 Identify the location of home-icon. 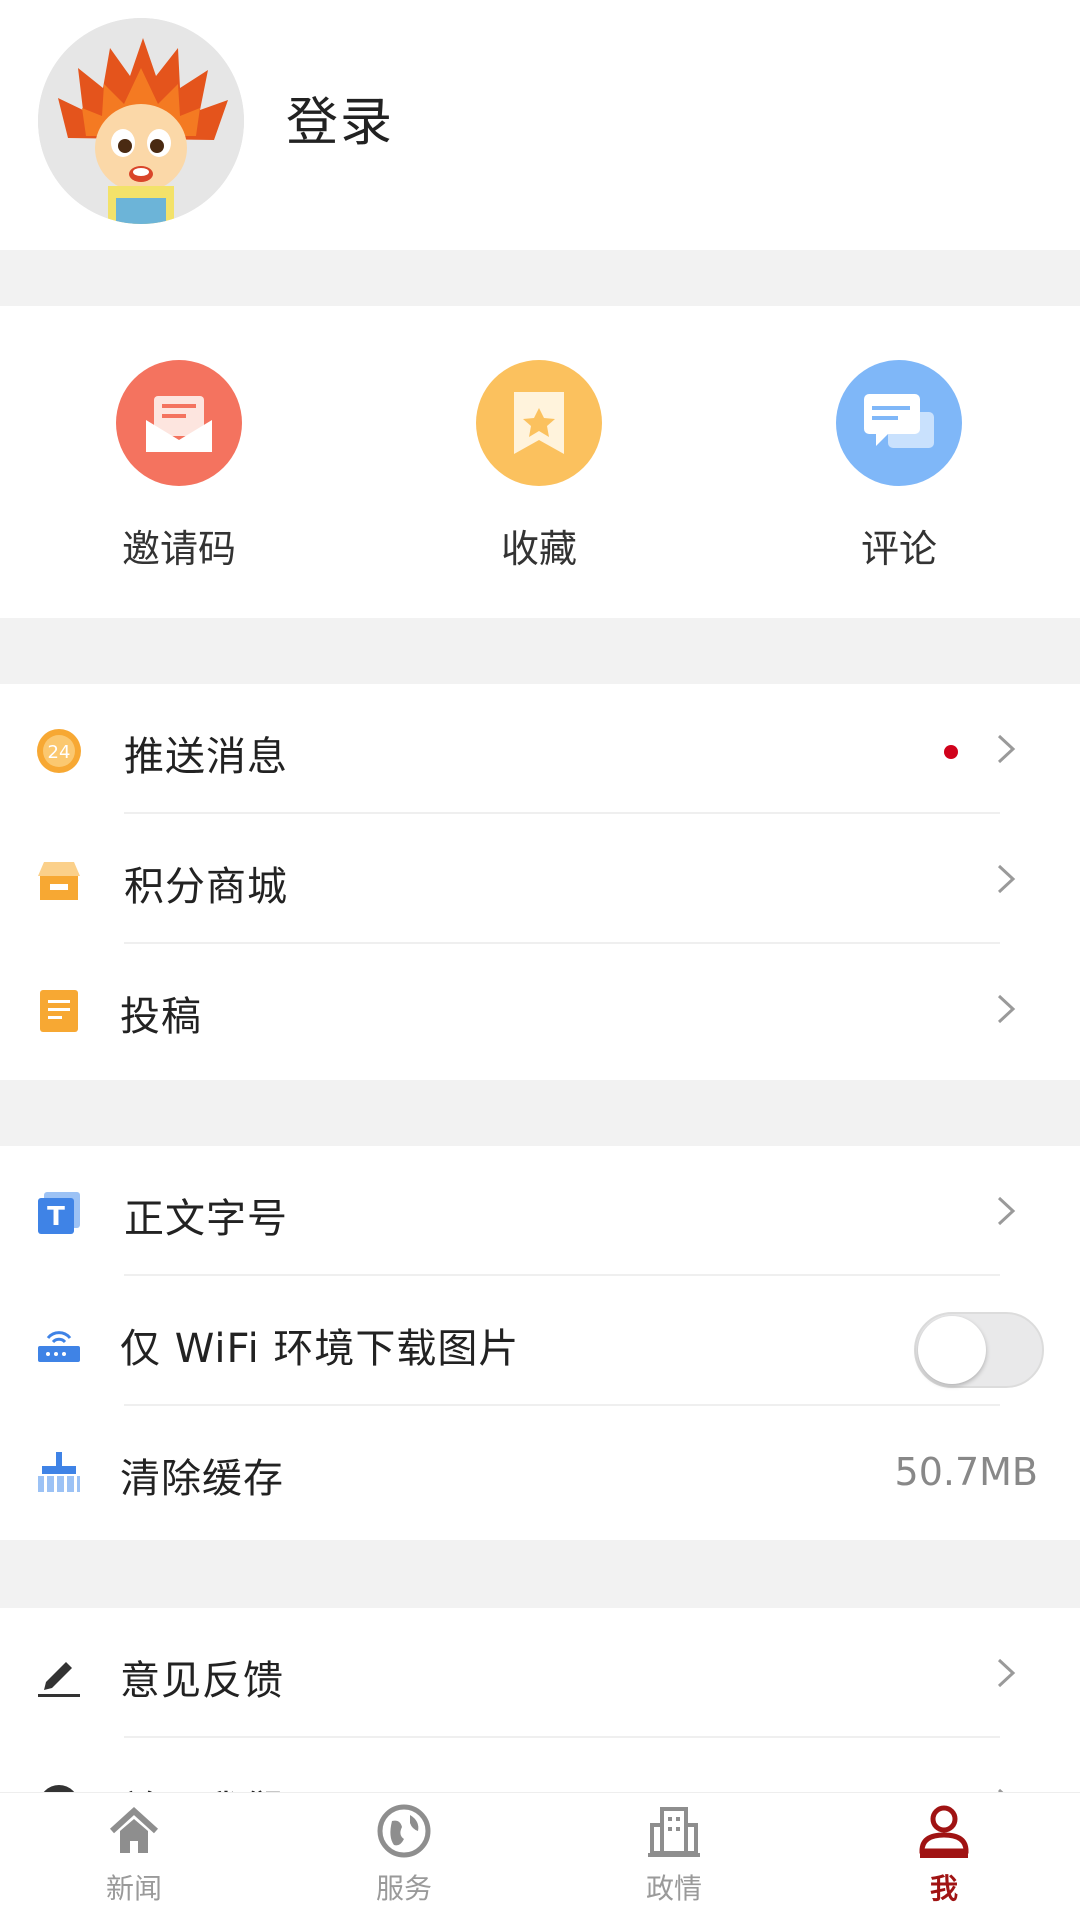
(134, 1829).